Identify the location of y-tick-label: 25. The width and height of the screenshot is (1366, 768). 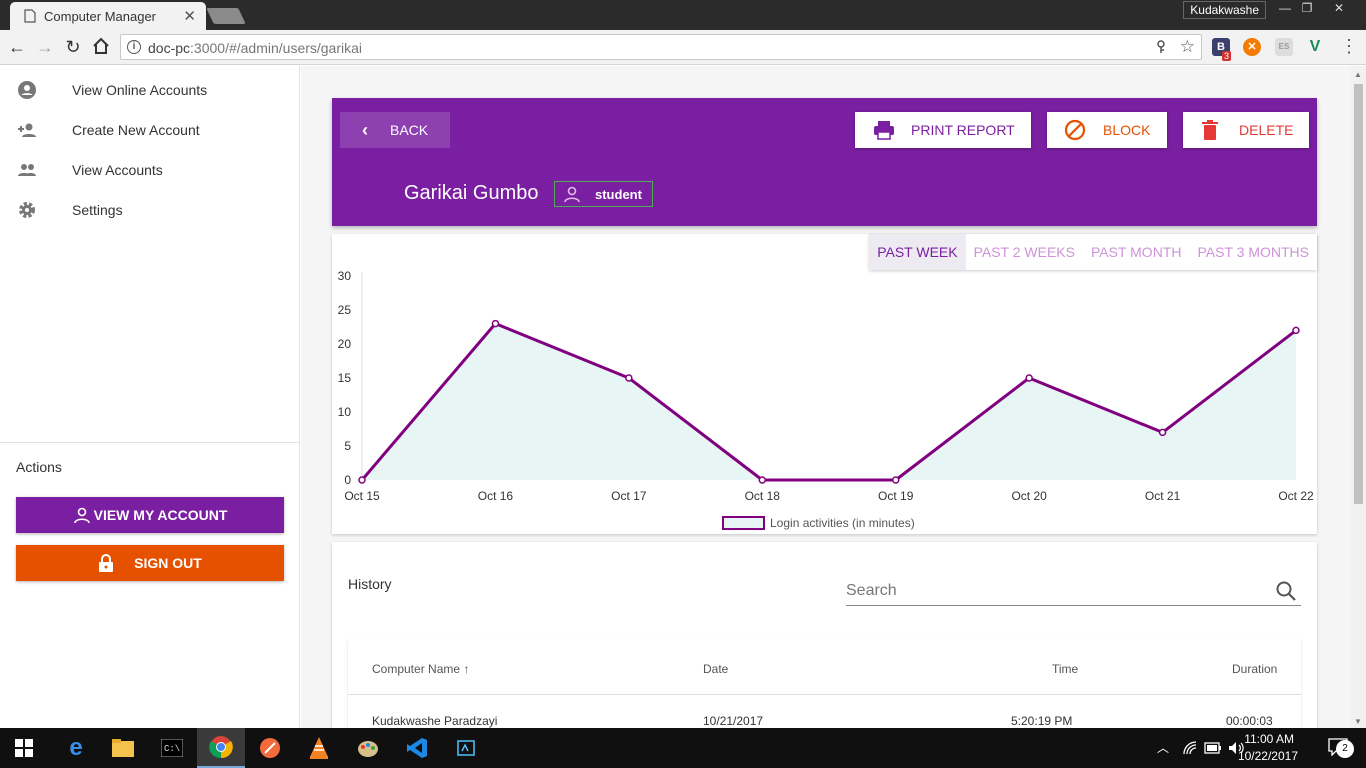
(345, 310).